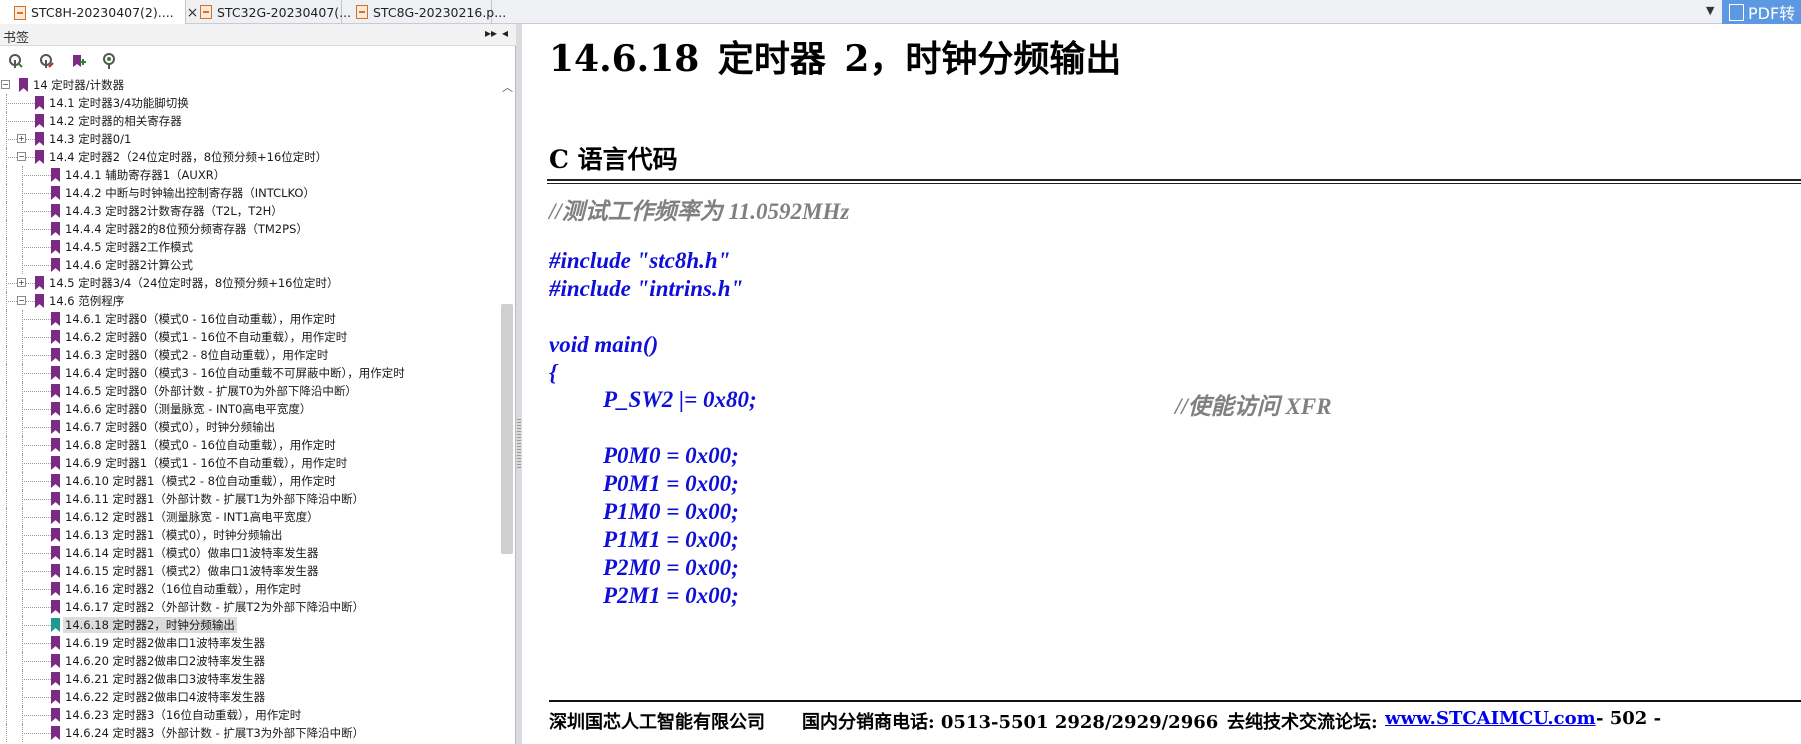  Describe the element at coordinates (248, 715) in the screenshot. I see `bookmark-item: 14.6.23 定时器3（16位自动重载），用作定时` at that location.